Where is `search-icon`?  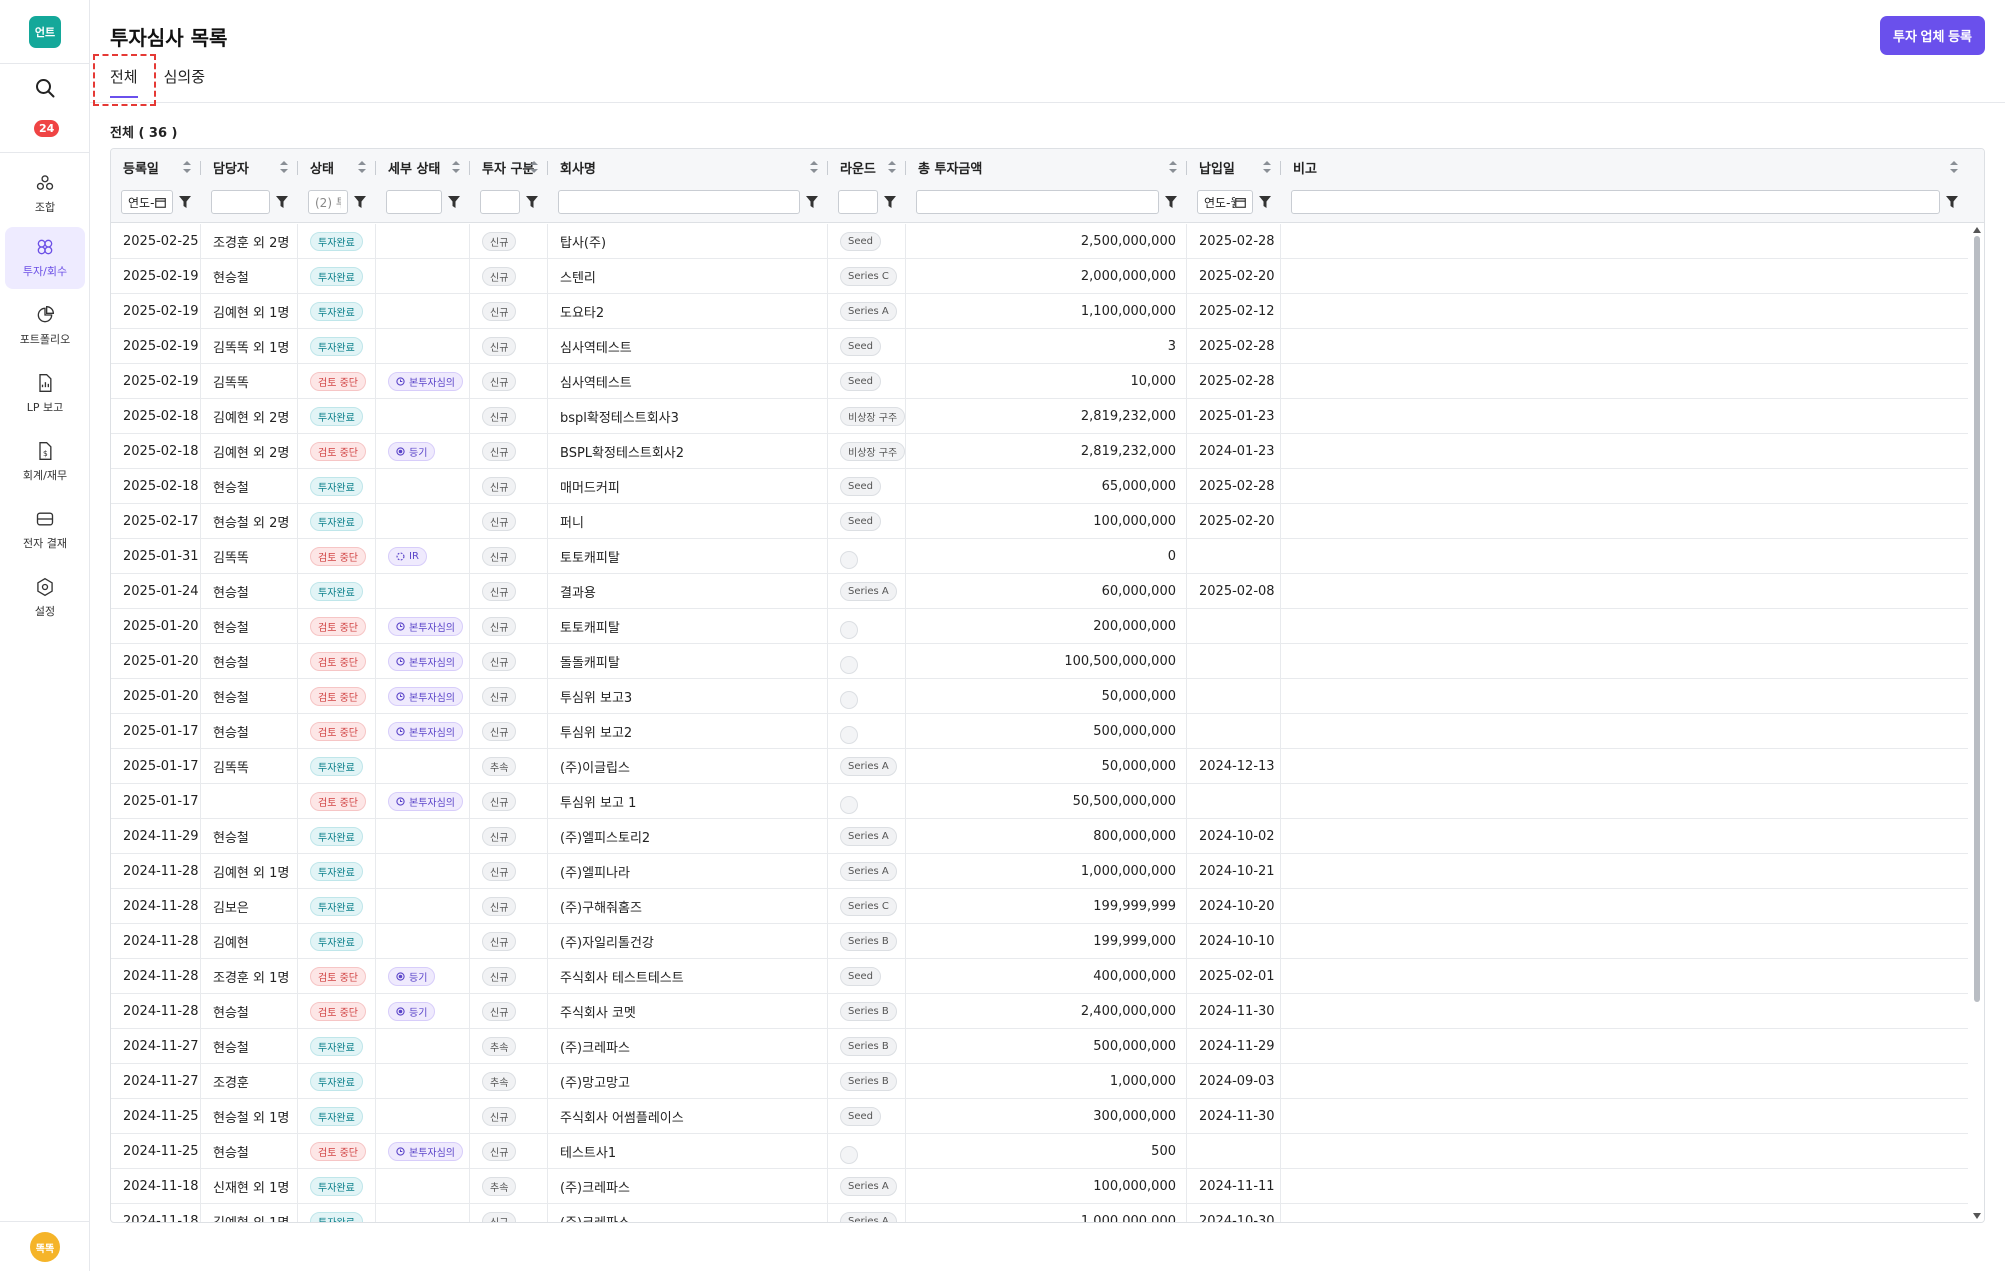 search-icon is located at coordinates (45, 88).